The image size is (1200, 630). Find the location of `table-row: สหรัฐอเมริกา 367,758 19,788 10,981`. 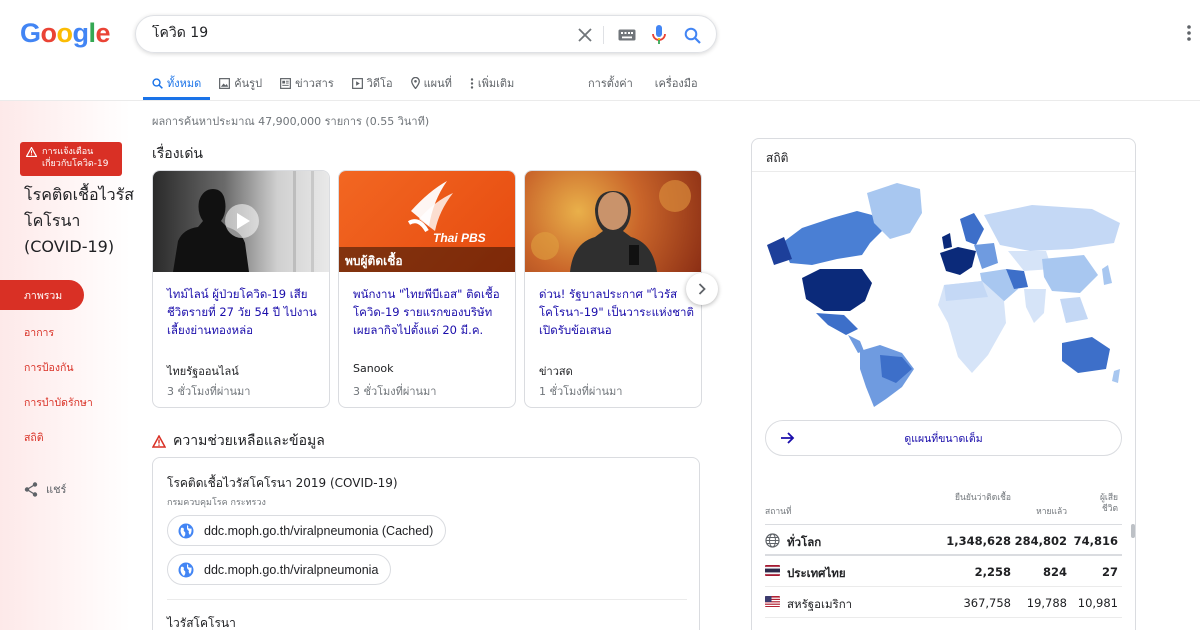

table-row: สหรัฐอเมริกา 367,758 19,788 10,981 is located at coordinates (943, 602).